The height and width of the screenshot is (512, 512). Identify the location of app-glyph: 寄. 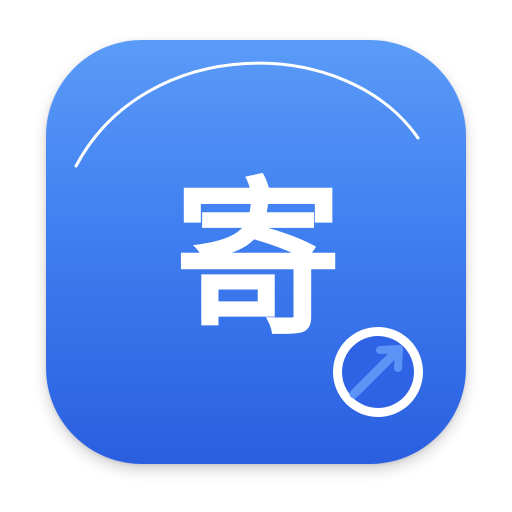
(258, 260).